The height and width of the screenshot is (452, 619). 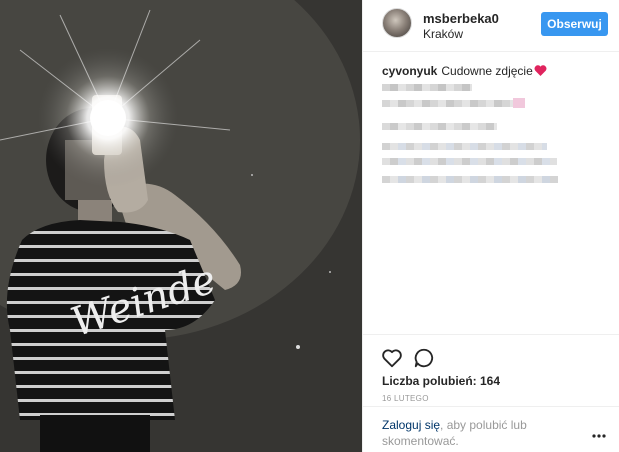 I want to click on more-options-icon, so click(x=599, y=436).